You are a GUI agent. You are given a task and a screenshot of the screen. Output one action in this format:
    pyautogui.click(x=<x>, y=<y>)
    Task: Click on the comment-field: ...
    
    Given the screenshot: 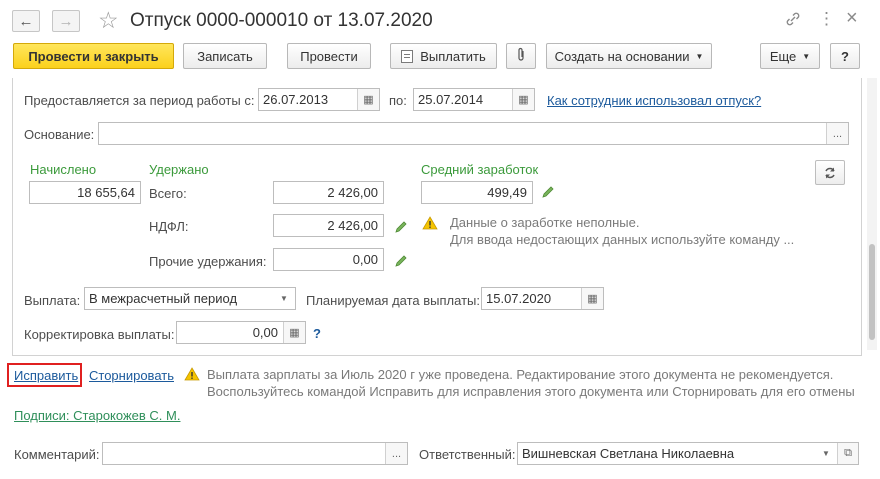 What is the action you would take?
    pyautogui.click(x=255, y=453)
    